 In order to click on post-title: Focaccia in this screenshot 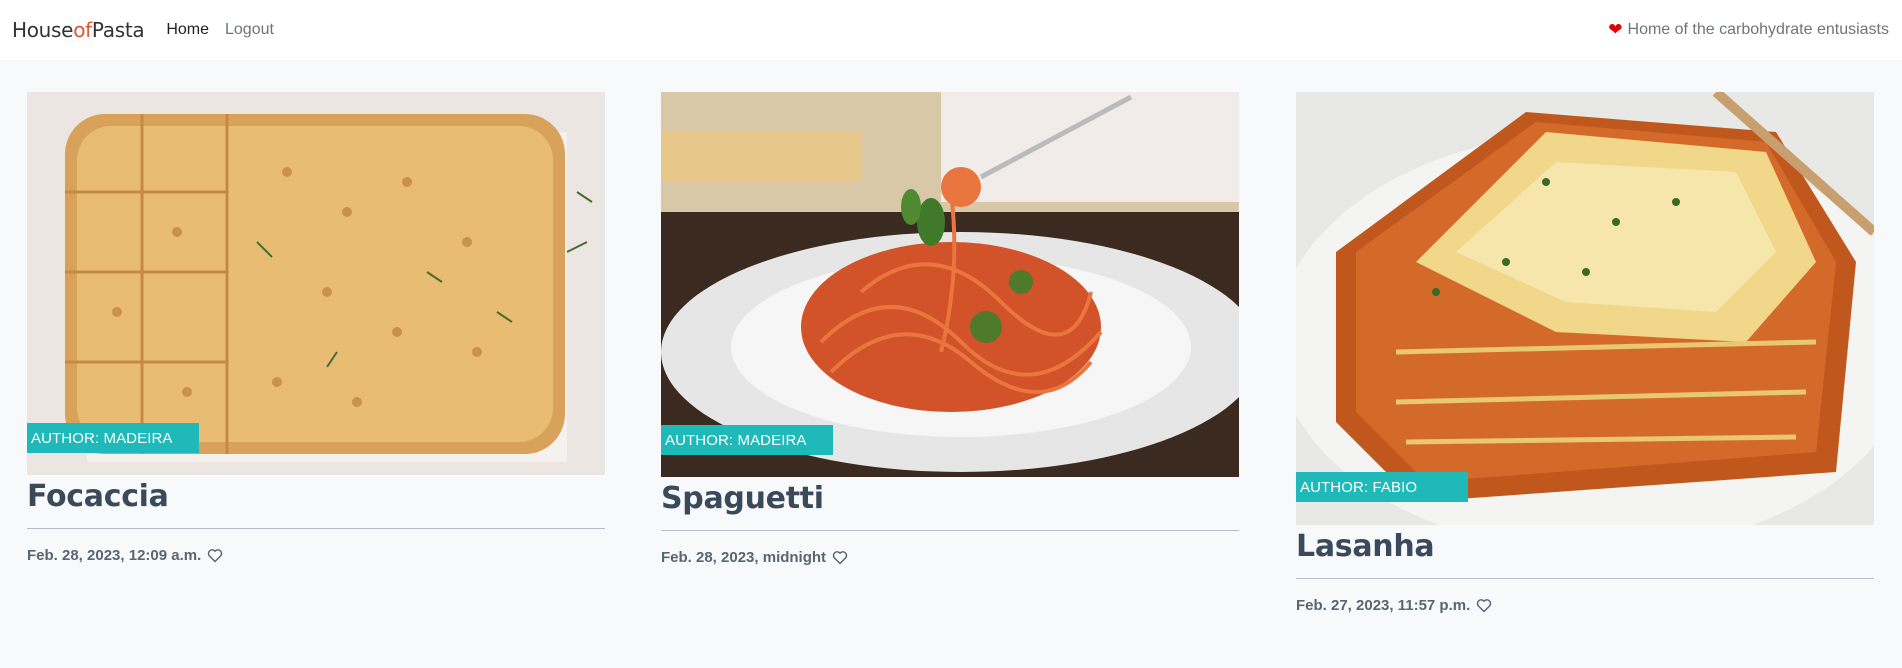, I will do `click(316, 496)`.